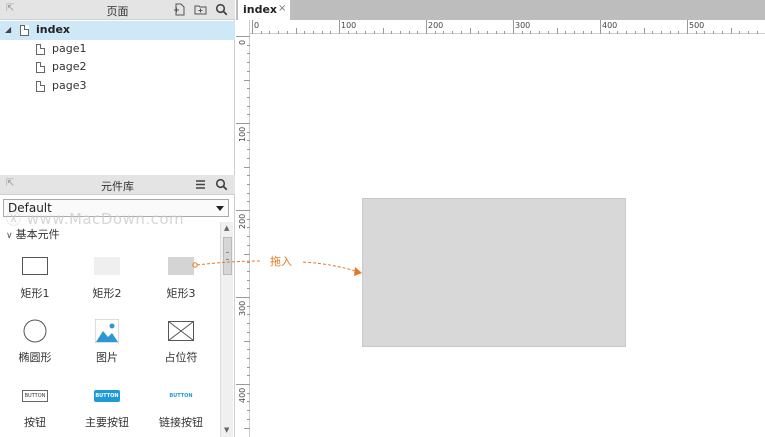  Describe the element at coordinates (9, 236) in the screenshot. I see `chevron-down-icon: ∨` at that location.